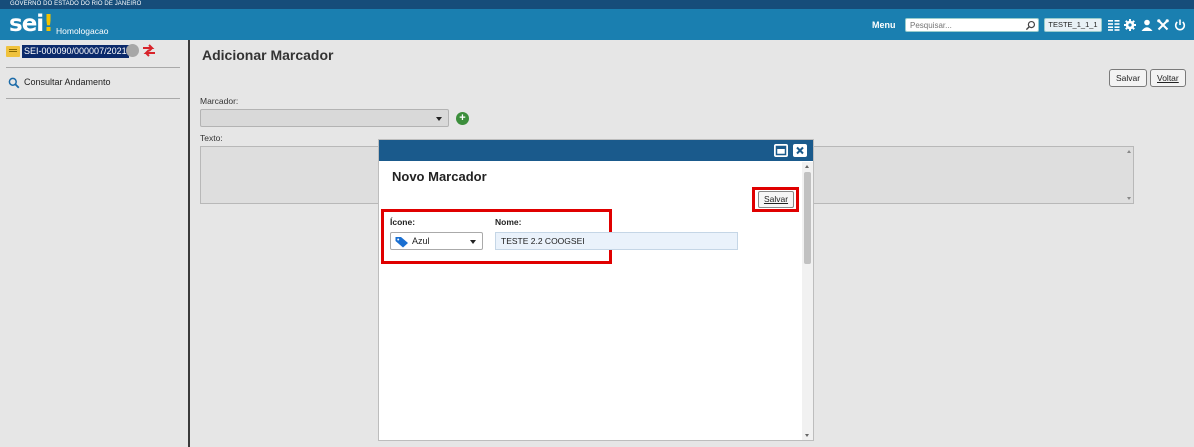  What do you see at coordinates (965, 25) in the screenshot?
I see `search-input` at bounding box center [965, 25].